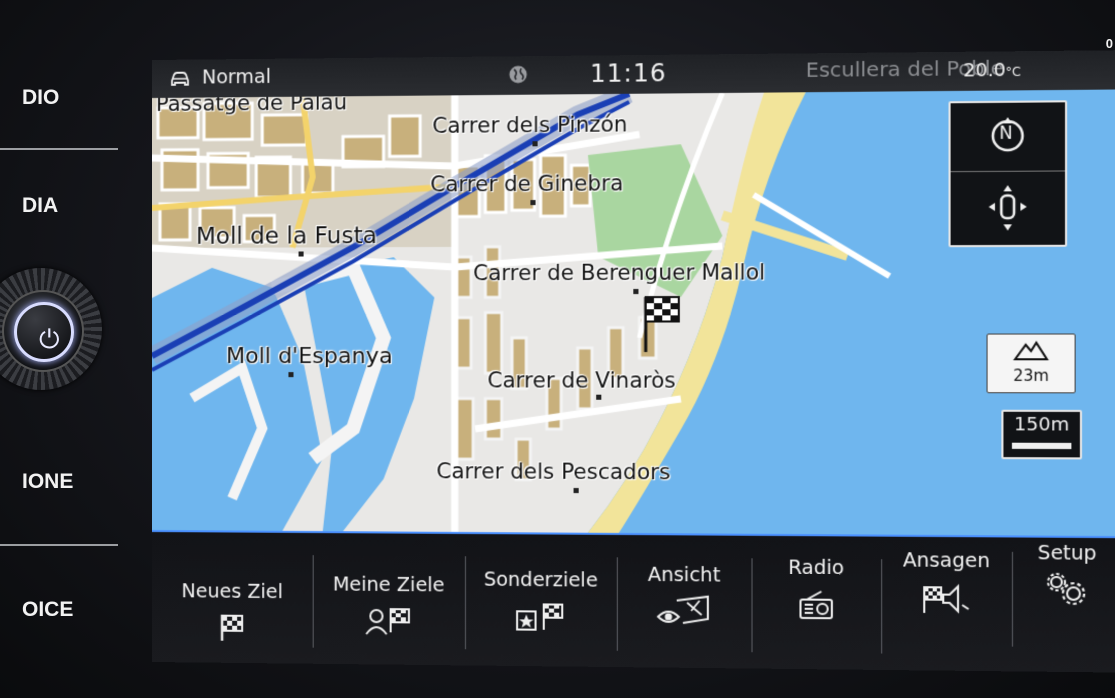  What do you see at coordinates (236, 77) in the screenshot?
I see `drive-mode-label: Normal` at bounding box center [236, 77].